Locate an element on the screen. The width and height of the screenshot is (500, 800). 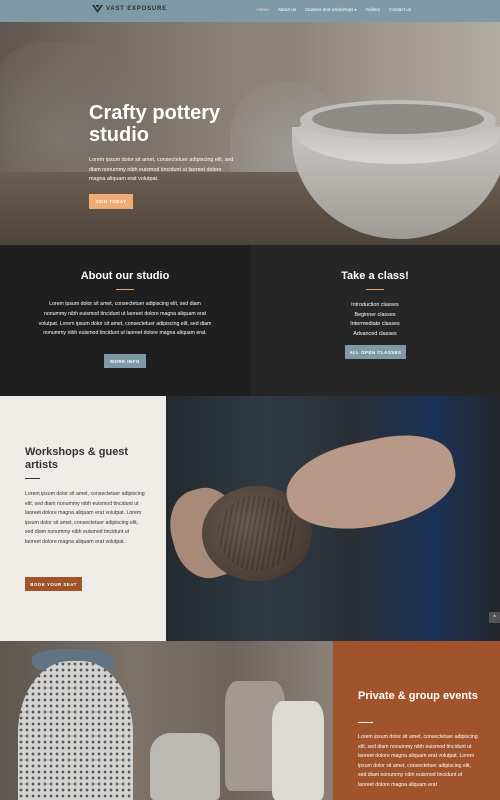
nav-item-classes-and-workshops: Classes and workshops▾ is located at coordinates (331, 9).